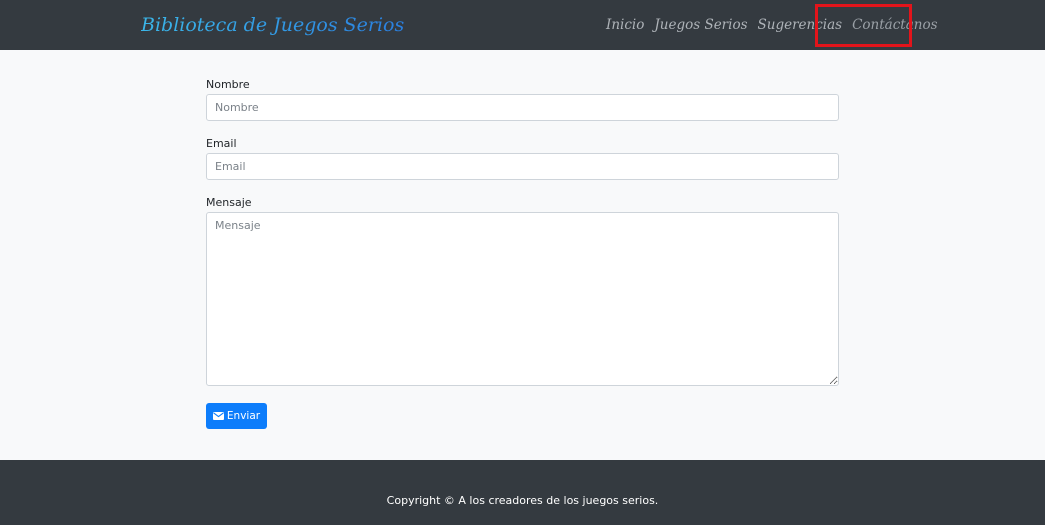 This screenshot has width=1045, height=525. Describe the element at coordinates (522, 166) in the screenshot. I see `email-input` at that location.